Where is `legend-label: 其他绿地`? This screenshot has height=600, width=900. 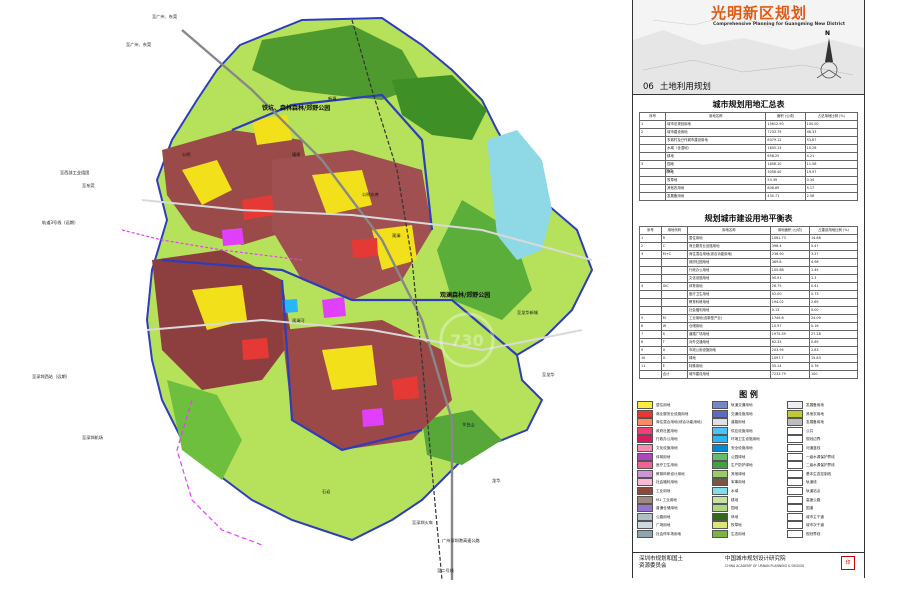 legend-label: 其他绿地 is located at coordinates (738, 473).